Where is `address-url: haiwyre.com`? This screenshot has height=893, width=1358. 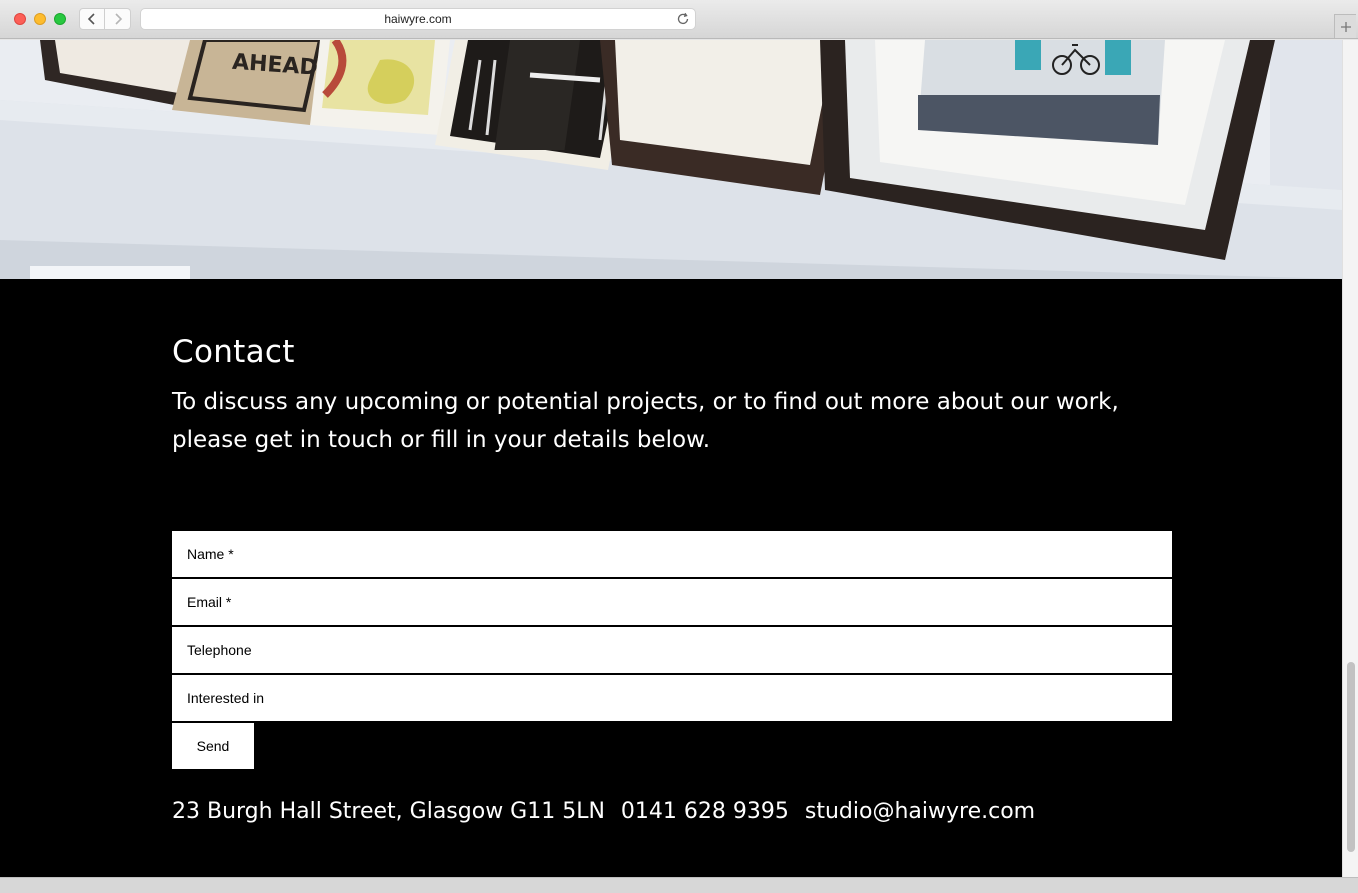 address-url: haiwyre.com is located at coordinates (418, 19).